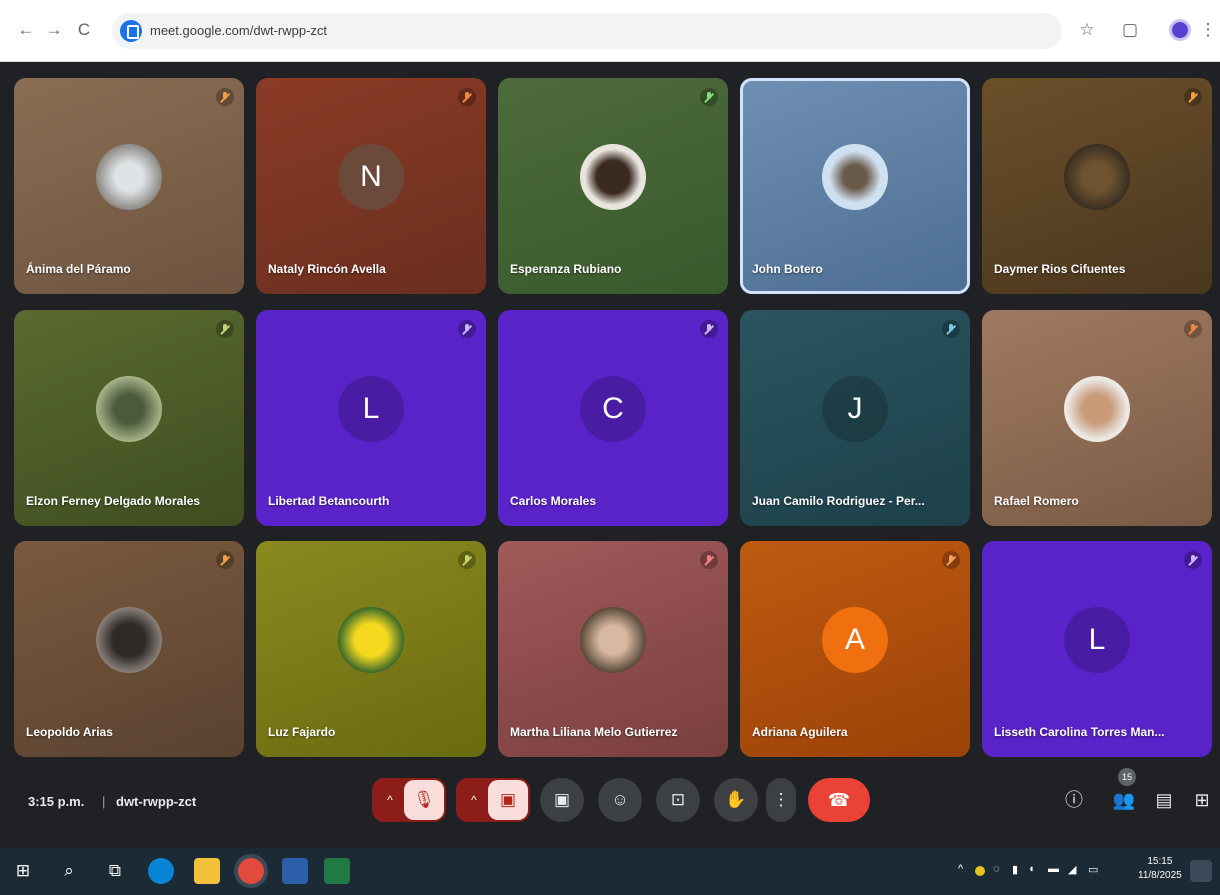 The image size is (1220, 895). I want to click on camera-off-icon: ▣, so click(508, 800).